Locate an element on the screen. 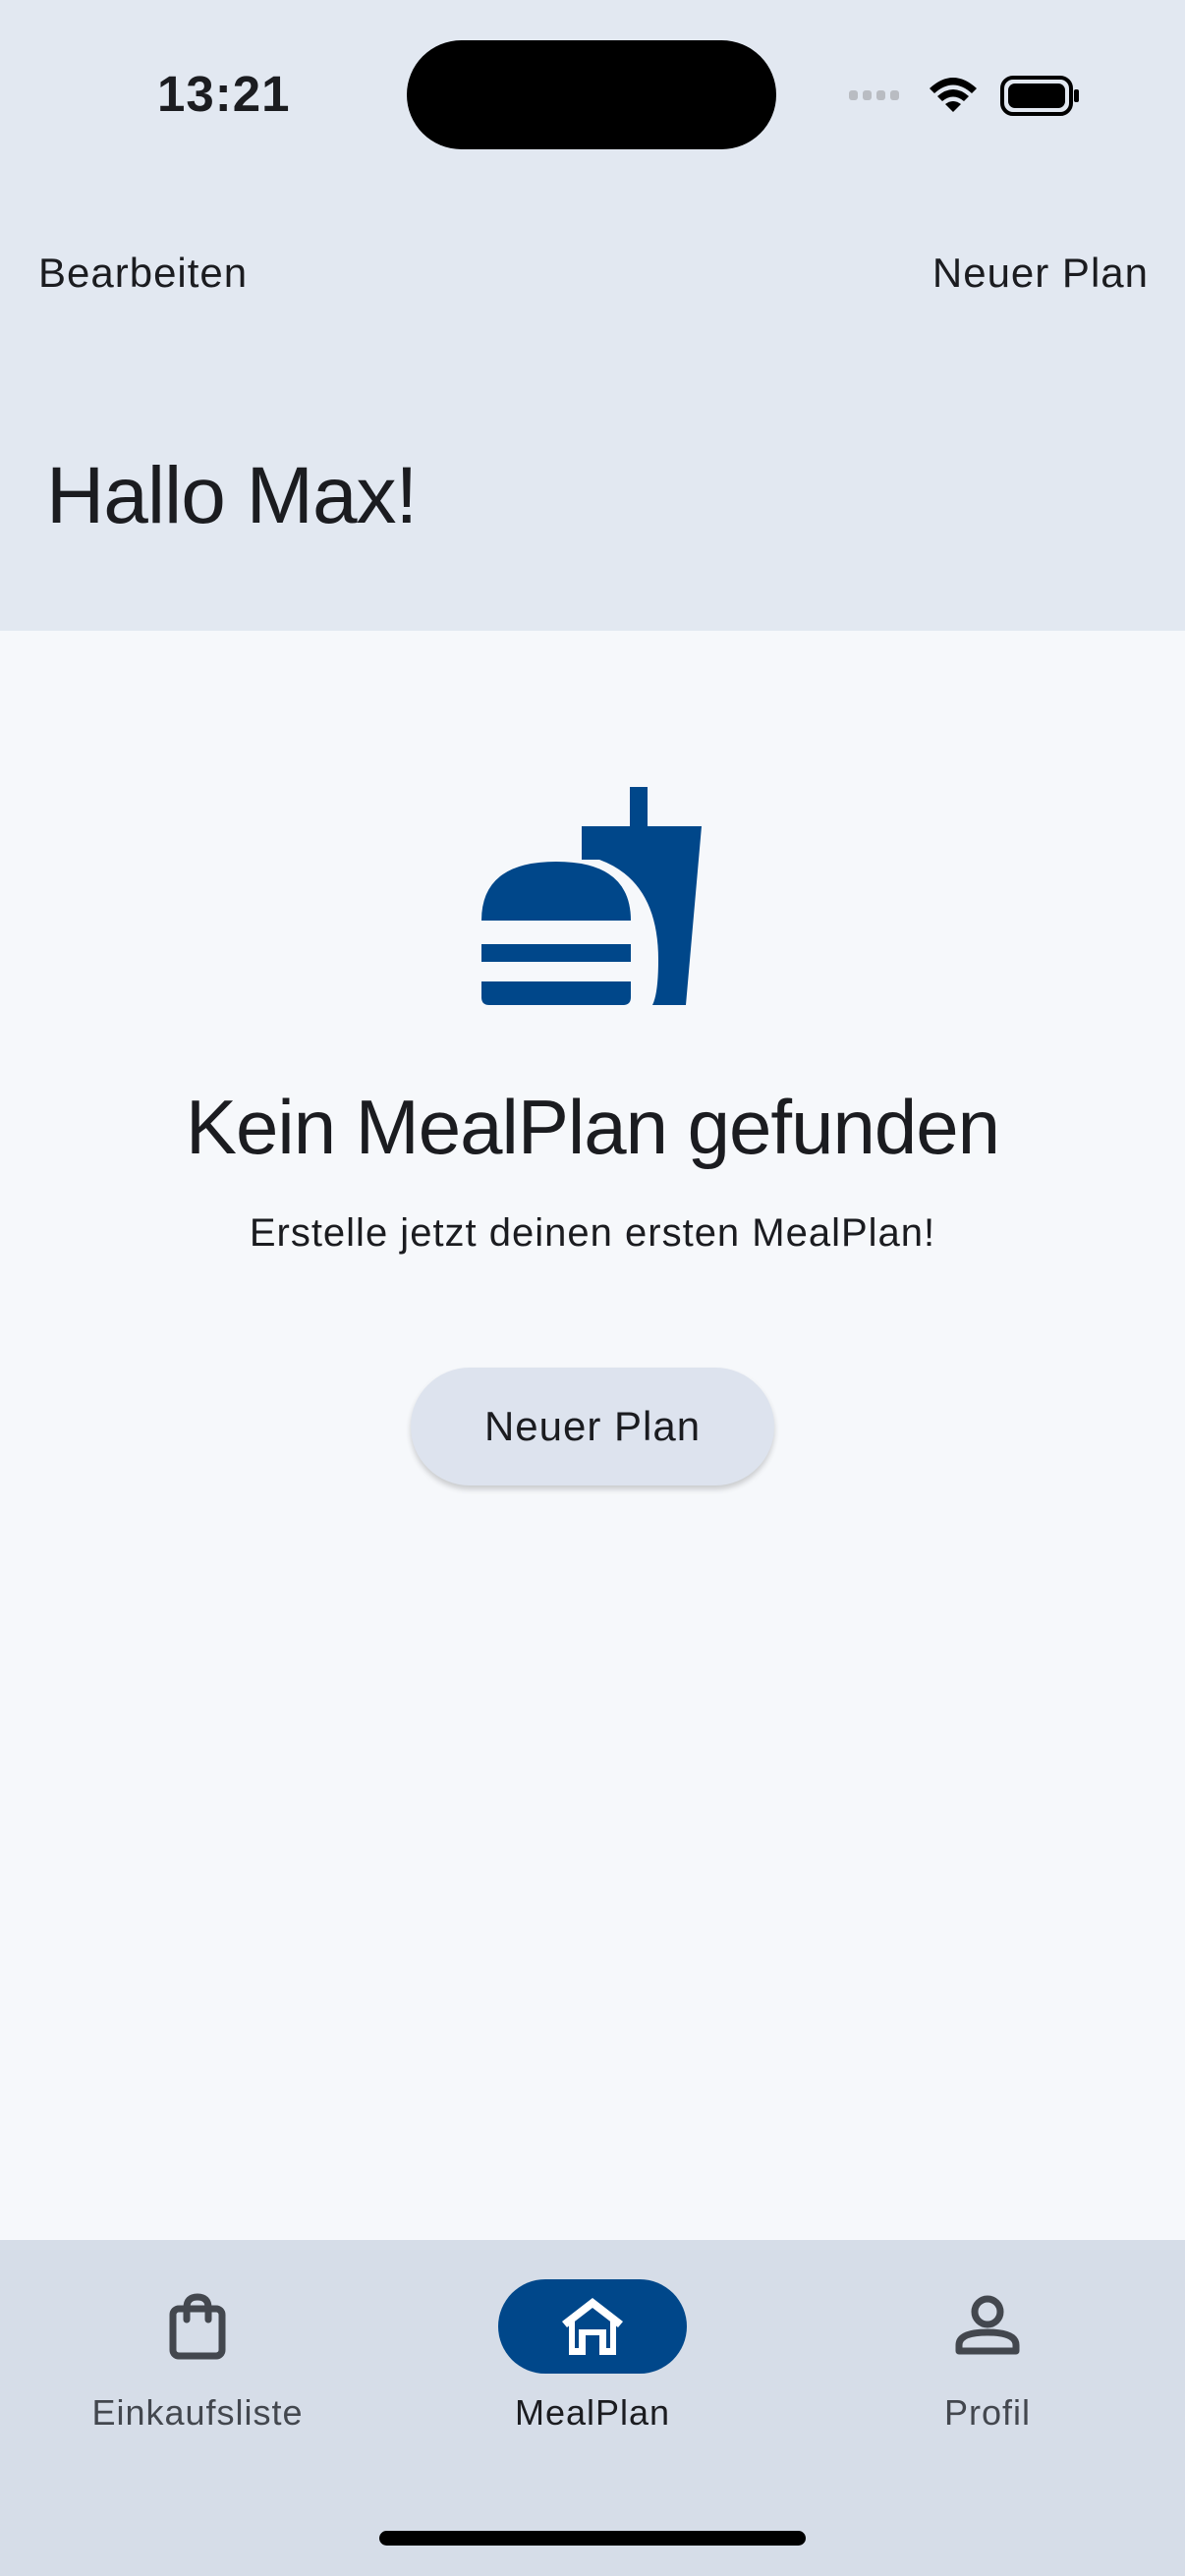 This screenshot has height=2576, width=1185. tab-mealplan: MealPlan is located at coordinates (592, 2348).